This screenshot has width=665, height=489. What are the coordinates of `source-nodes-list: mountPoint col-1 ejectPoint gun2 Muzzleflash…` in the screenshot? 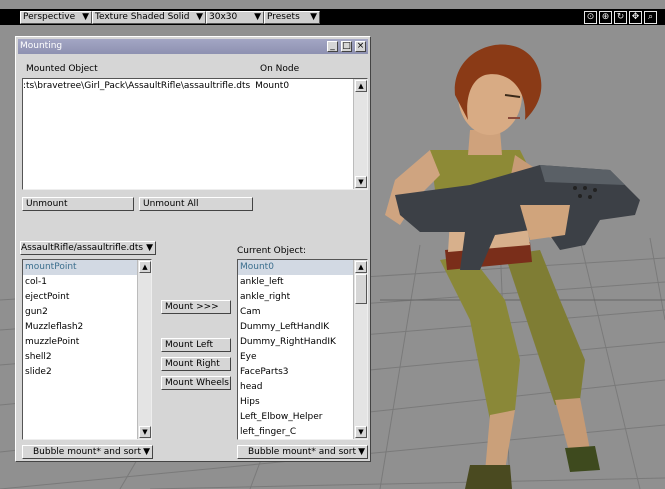 It's located at (87, 349).